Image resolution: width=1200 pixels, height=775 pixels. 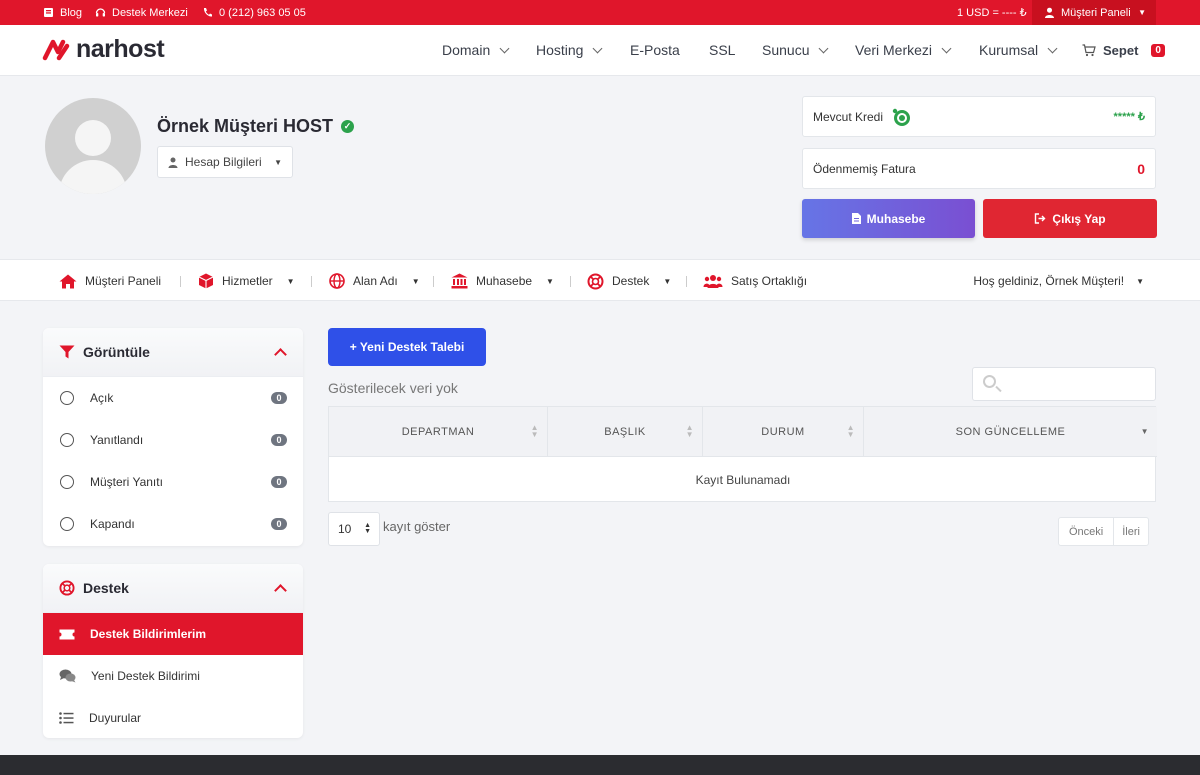 What do you see at coordinates (894, 50) in the screenshot?
I see `nav-veri-label: Veri Merkezi` at bounding box center [894, 50].